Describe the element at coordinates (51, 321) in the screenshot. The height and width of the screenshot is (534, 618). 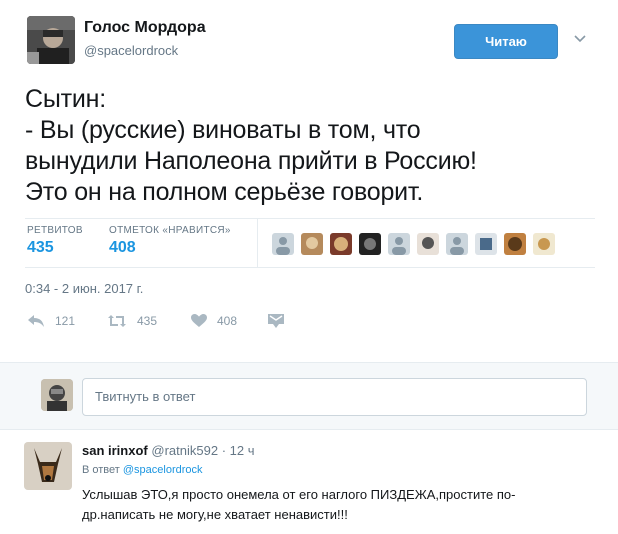
I see `reply-action: 121` at that location.